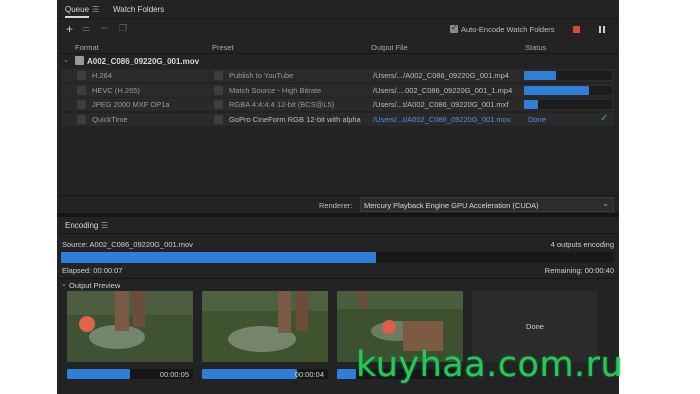  Describe the element at coordinates (535, 326) in the screenshot. I see `preview-done-label: Done` at that location.